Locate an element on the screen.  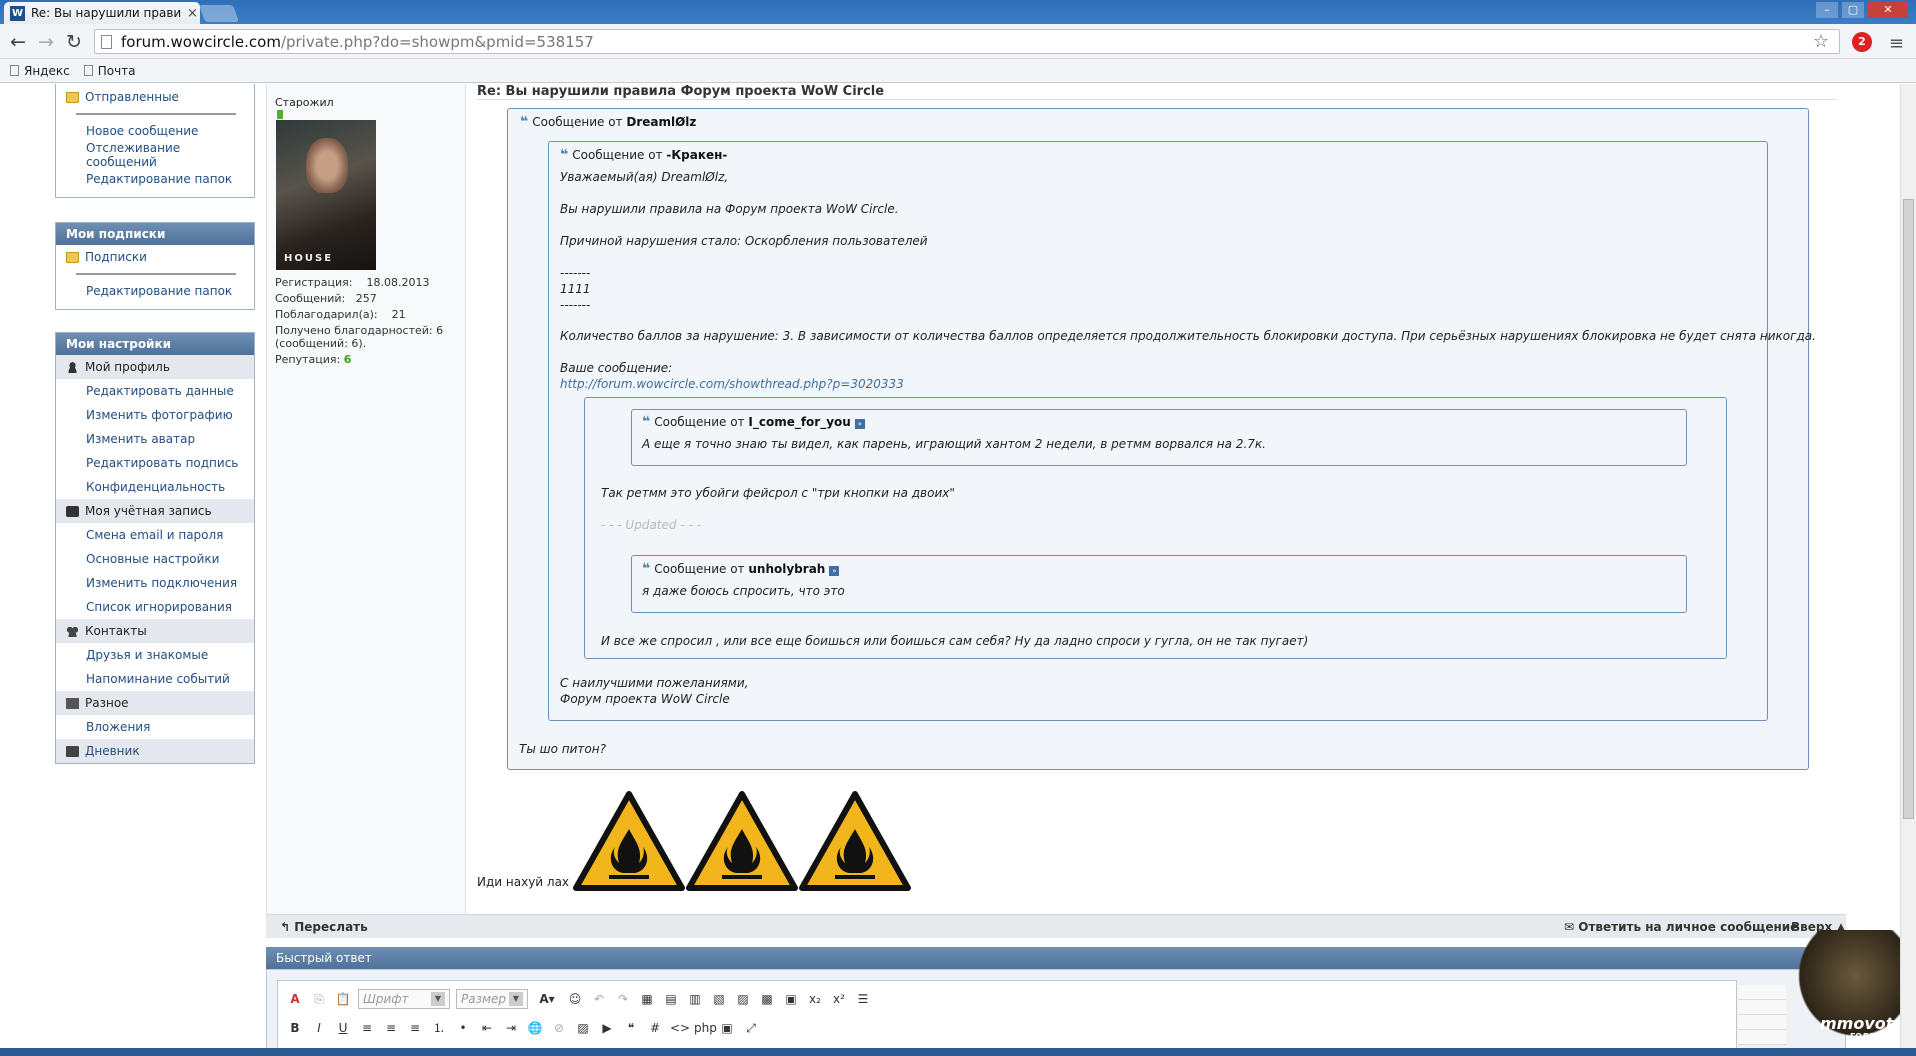
column-delete-icon: ▣ is located at coordinates (791, 999).